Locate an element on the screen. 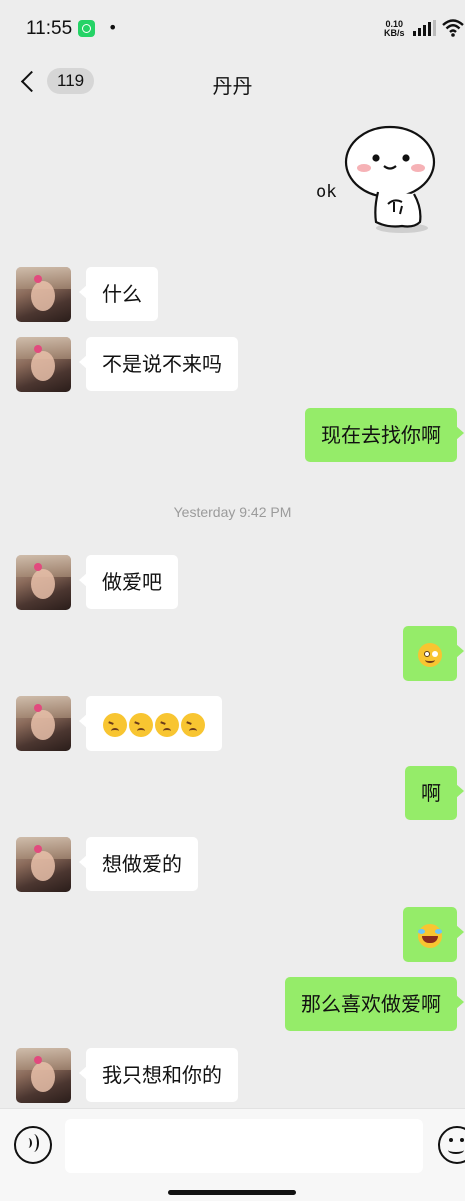  voice-icon is located at coordinates (33, 1145).